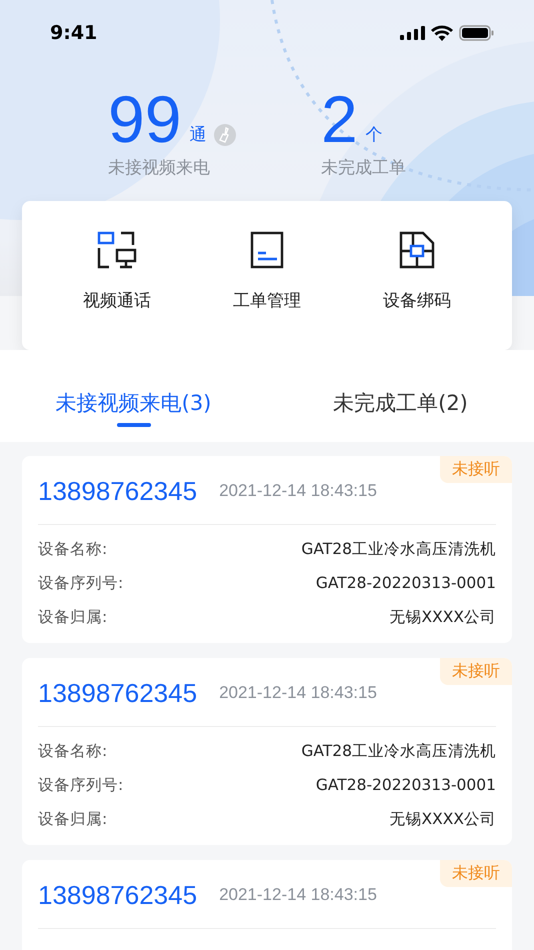  I want to click on status-time: 9:41, so click(74, 33).